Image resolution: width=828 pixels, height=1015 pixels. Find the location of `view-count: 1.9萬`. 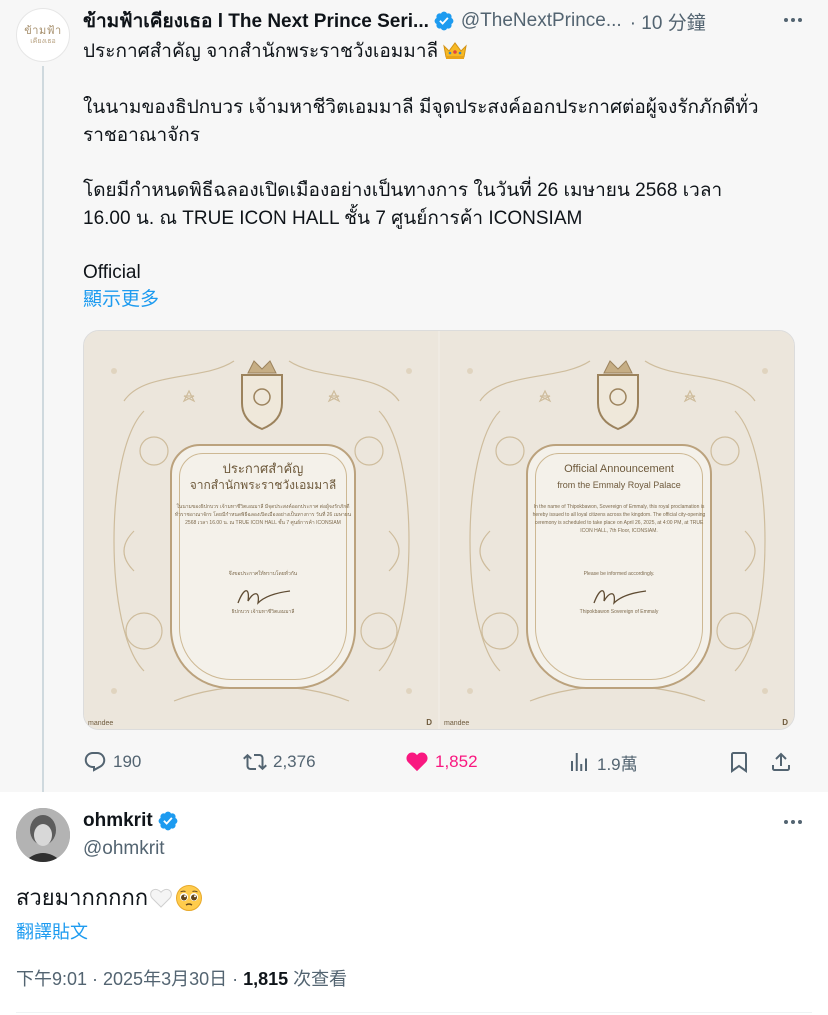

view-count: 1.9萬 is located at coordinates (617, 764).